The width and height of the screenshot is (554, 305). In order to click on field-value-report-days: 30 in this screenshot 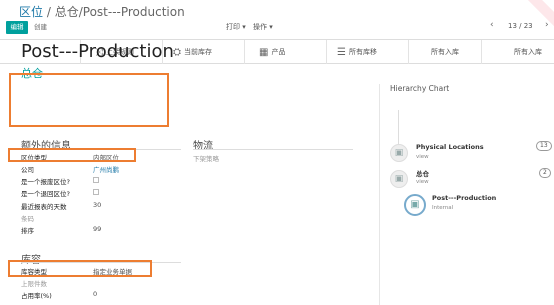, I will do `click(97, 205)`.